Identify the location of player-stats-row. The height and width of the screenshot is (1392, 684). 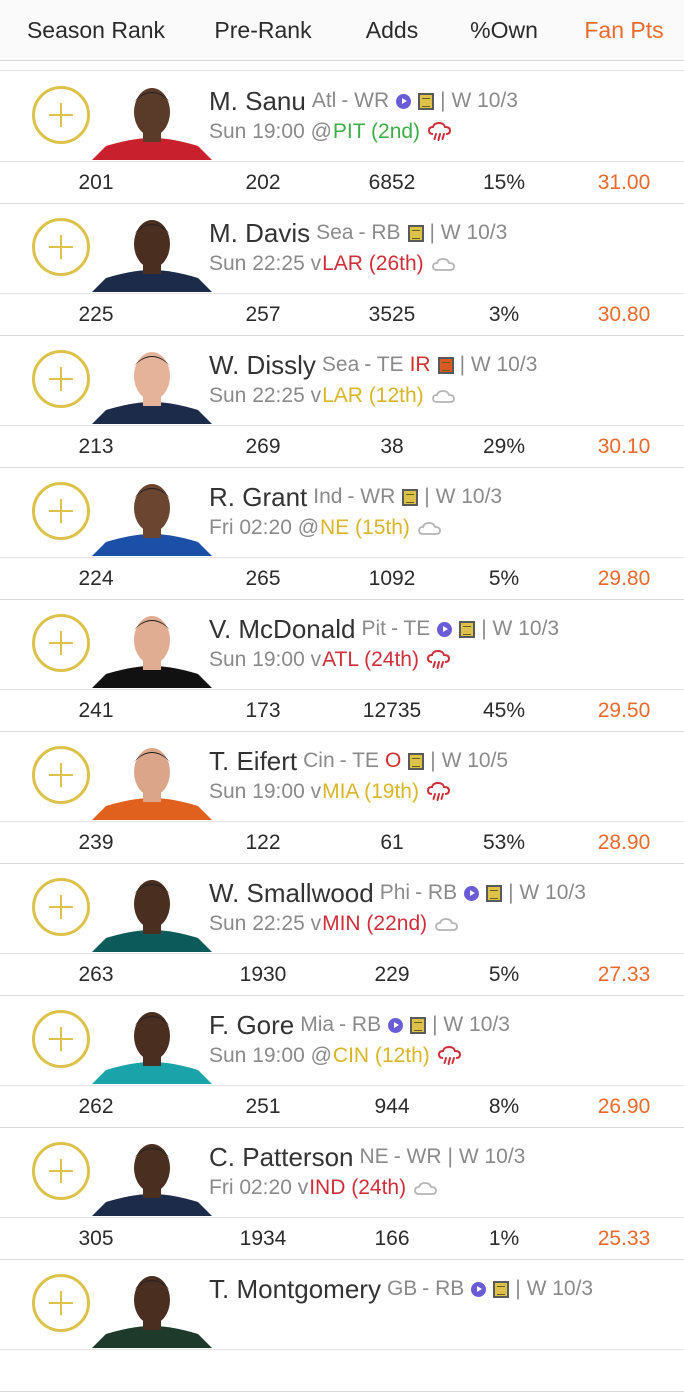
(342, 1371).